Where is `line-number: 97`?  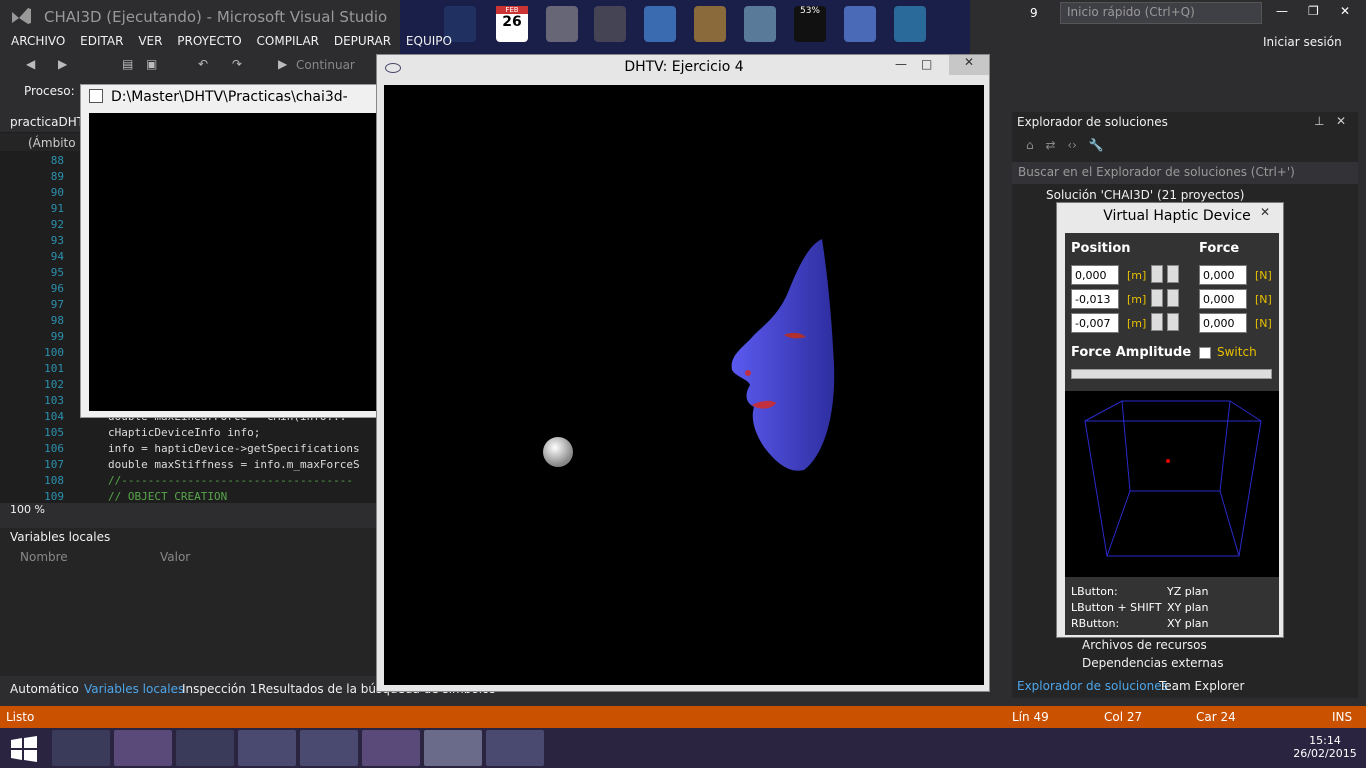 line-number: 97 is located at coordinates (57, 304).